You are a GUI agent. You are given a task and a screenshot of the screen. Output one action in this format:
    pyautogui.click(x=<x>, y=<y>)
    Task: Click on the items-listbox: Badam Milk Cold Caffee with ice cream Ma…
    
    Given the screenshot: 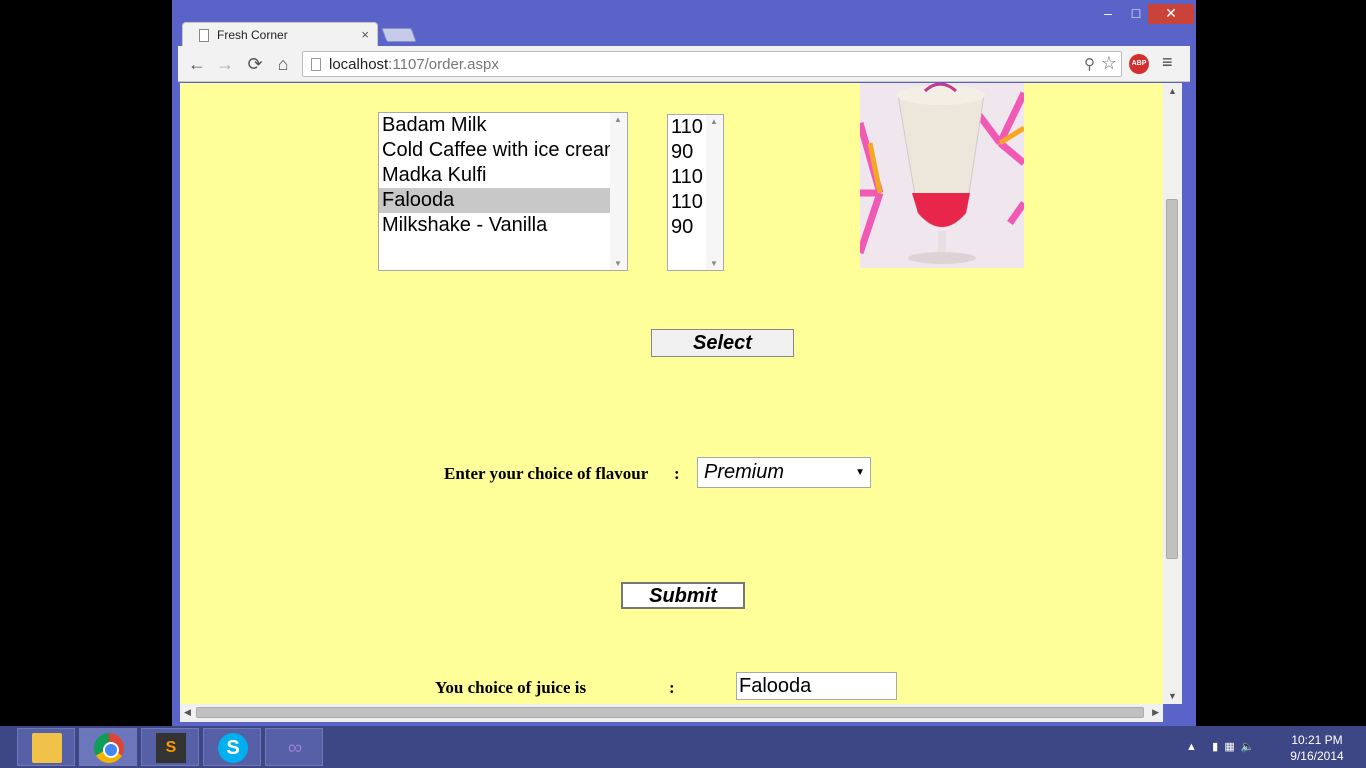 What is the action you would take?
    pyautogui.click(x=503, y=191)
    